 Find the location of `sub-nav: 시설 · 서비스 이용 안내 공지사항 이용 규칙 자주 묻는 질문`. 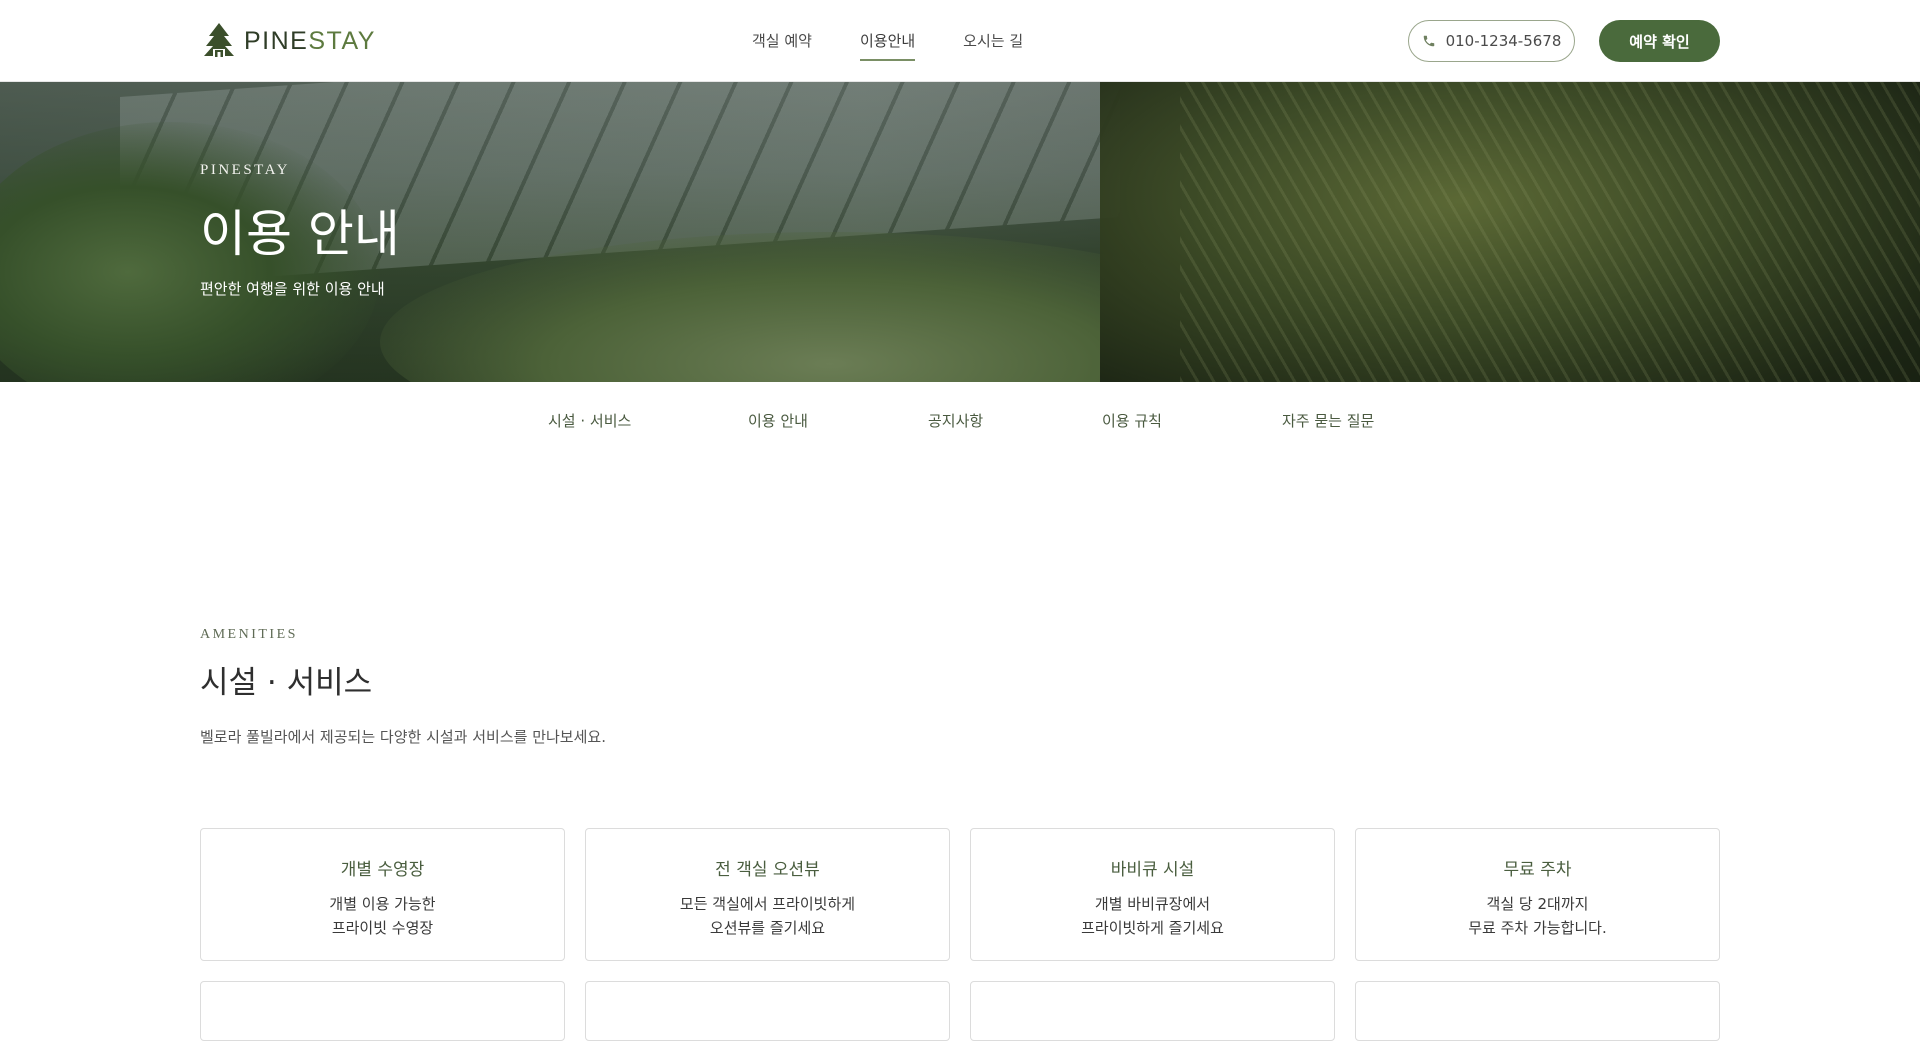

sub-nav: 시설 · 서비스 이용 안내 공지사항 이용 규칙 자주 묻는 질문 is located at coordinates (960, 421).